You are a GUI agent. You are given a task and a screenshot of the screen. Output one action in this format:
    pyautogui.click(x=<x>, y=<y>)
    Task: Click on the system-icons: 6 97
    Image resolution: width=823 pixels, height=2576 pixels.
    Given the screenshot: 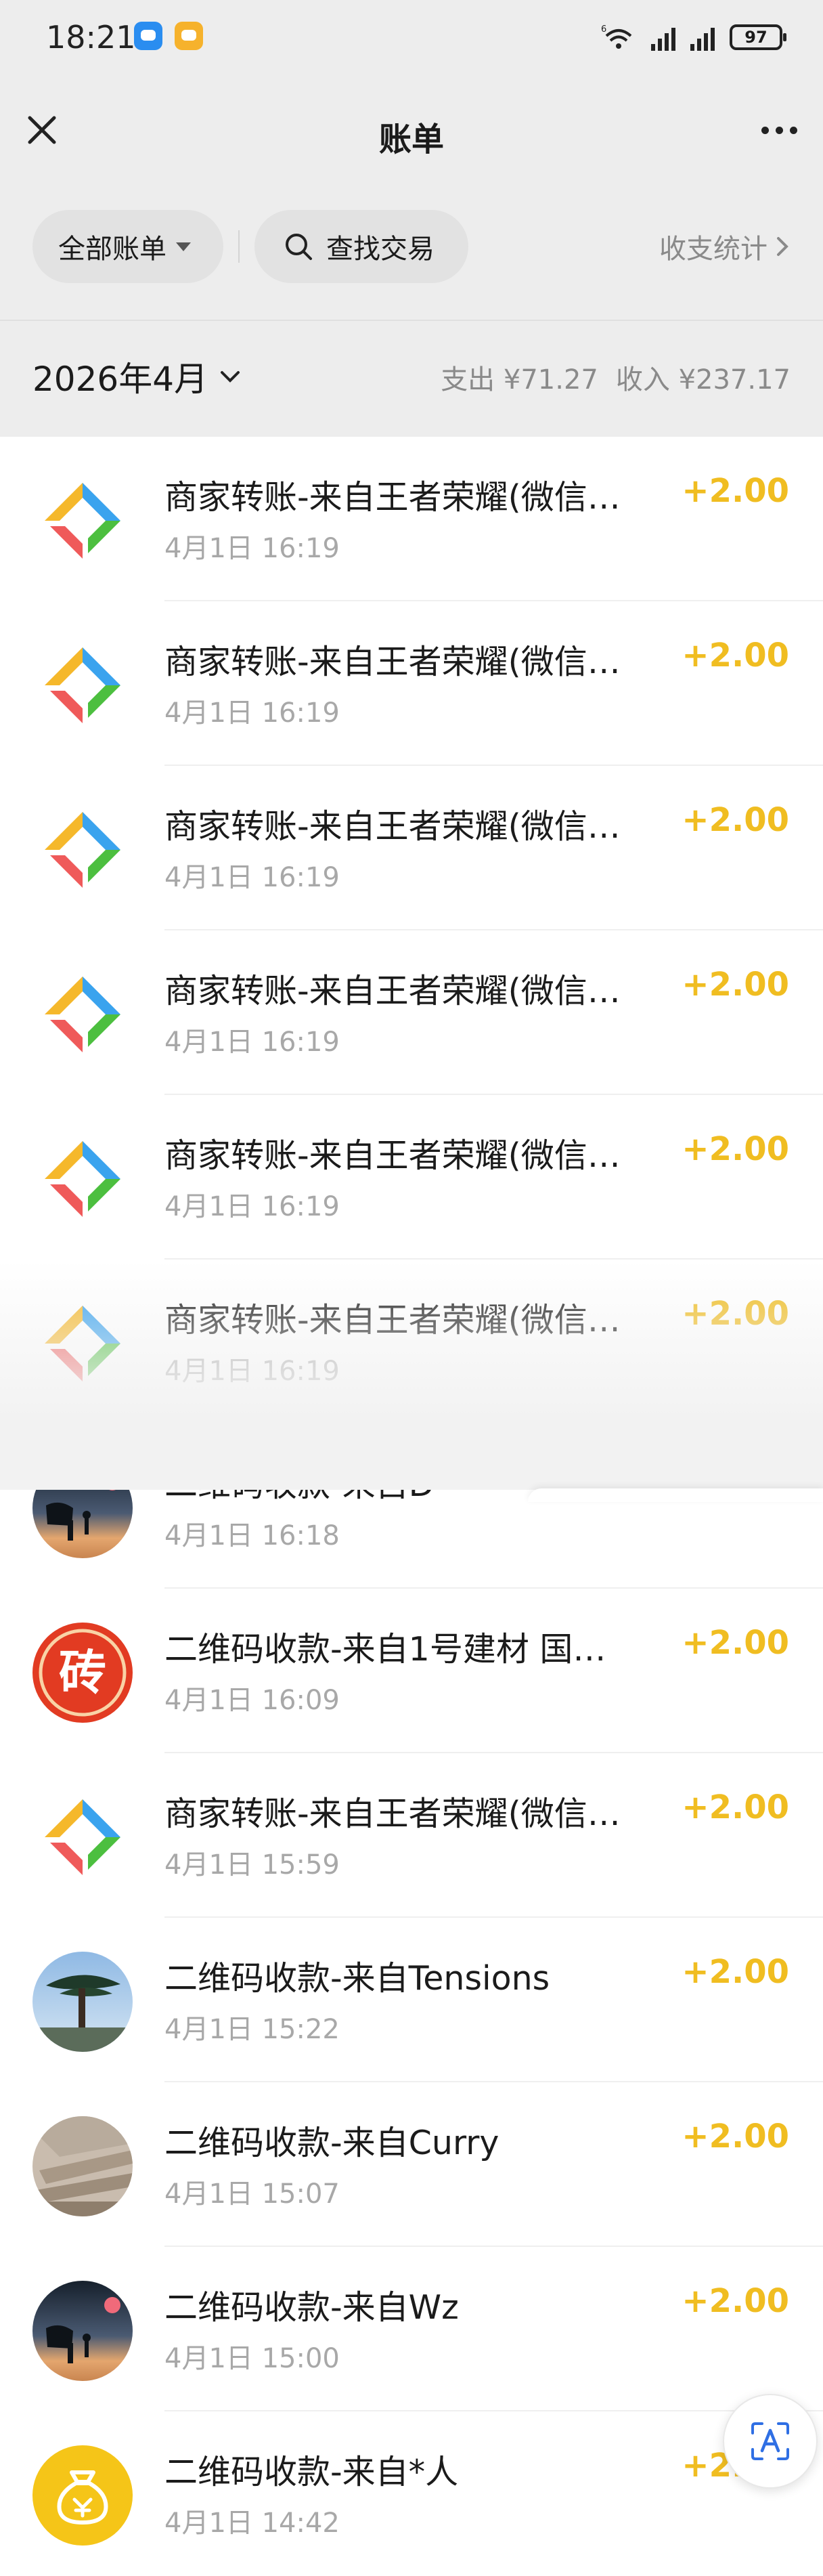 What is the action you would take?
    pyautogui.click(x=694, y=37)
    